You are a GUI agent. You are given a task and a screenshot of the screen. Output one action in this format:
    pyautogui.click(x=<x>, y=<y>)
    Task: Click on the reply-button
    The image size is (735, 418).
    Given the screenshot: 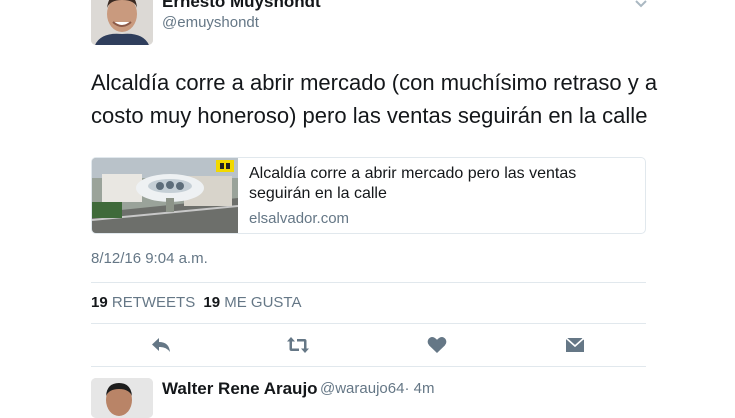 What is the action you would take?
    pyautogui.click(x=161, y=345)
    